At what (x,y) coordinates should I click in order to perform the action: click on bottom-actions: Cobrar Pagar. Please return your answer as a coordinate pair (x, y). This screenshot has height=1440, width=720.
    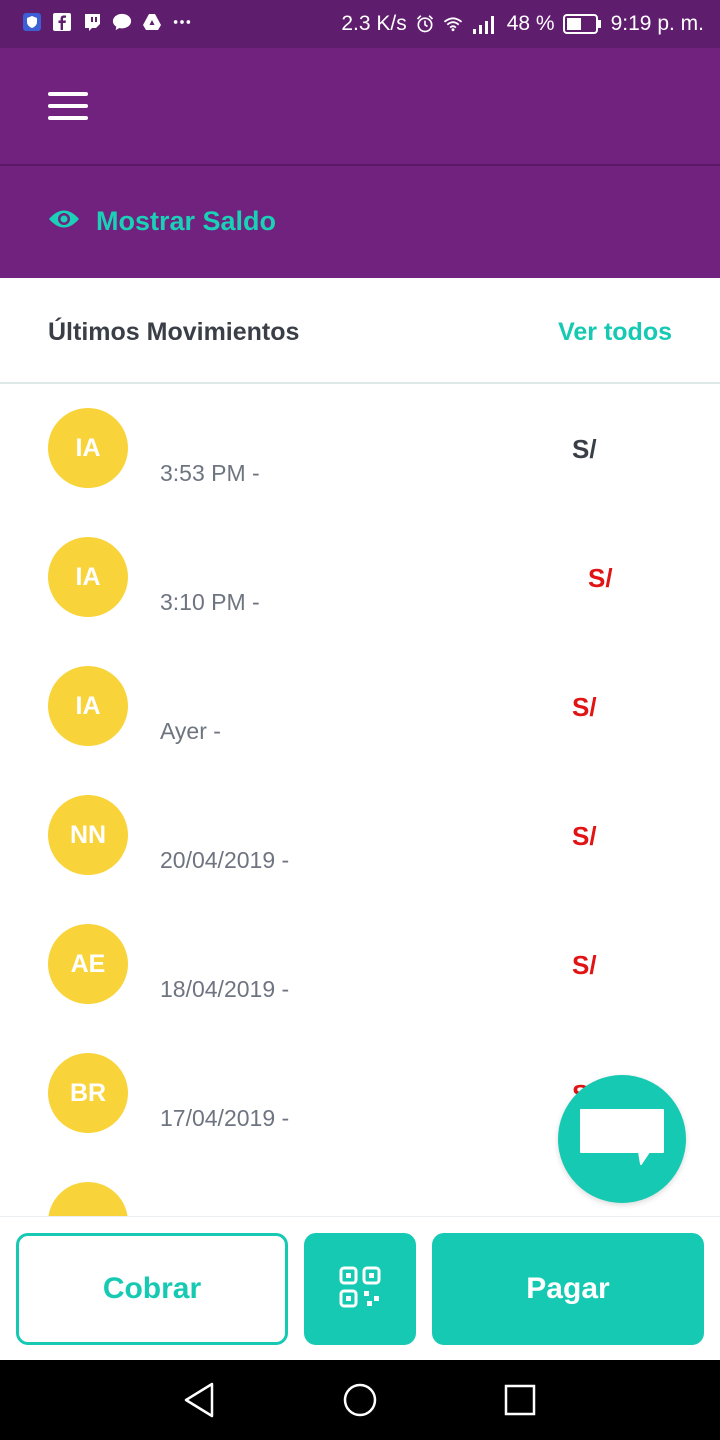
    Looking at the image, I should click on (360, 1288).